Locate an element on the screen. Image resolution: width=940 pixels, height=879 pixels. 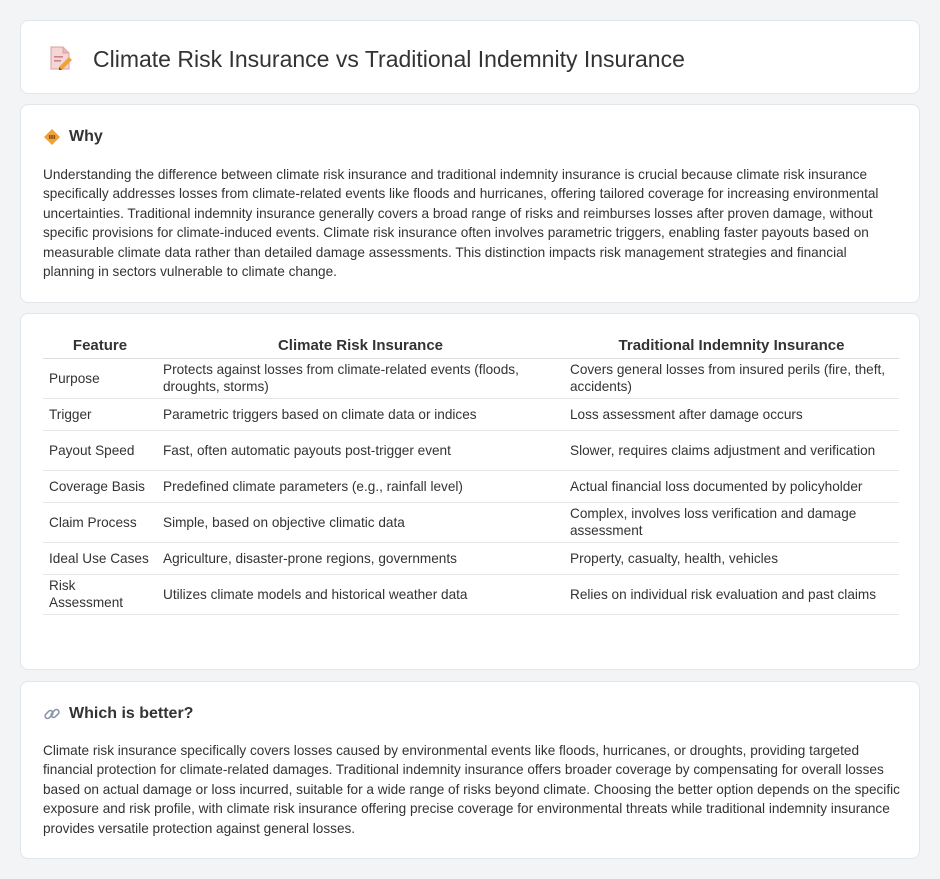
traditional-cell: Loss assessment after damage occurs is located at coordinates (731, 414).